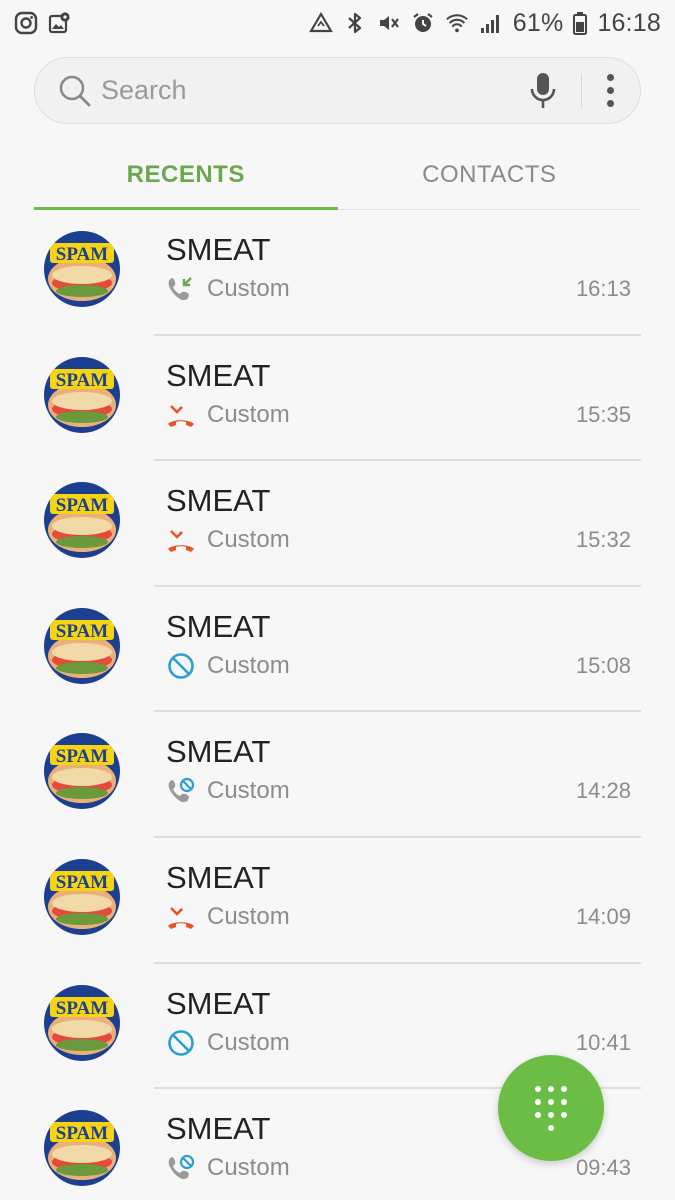 This screenshot has width=675, height=1200. I want to click on tab-bar: RECENTS CONTACTS, so click(337, 175).